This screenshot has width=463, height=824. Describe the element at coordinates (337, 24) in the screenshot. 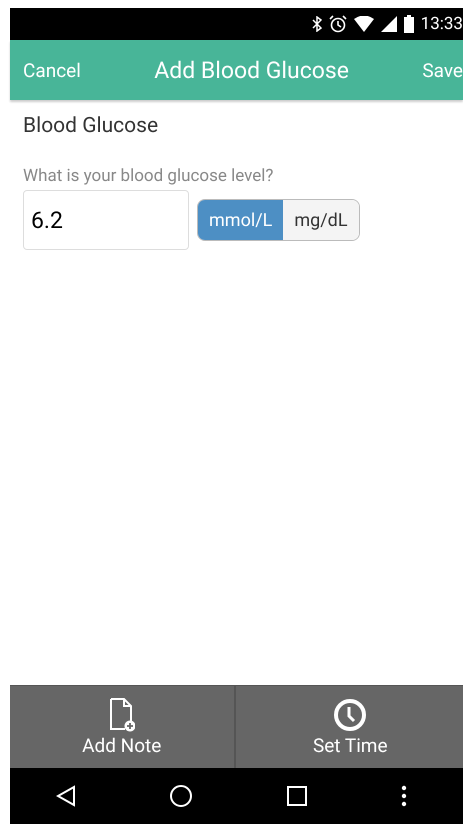

I see `alarm-icon` at that location.